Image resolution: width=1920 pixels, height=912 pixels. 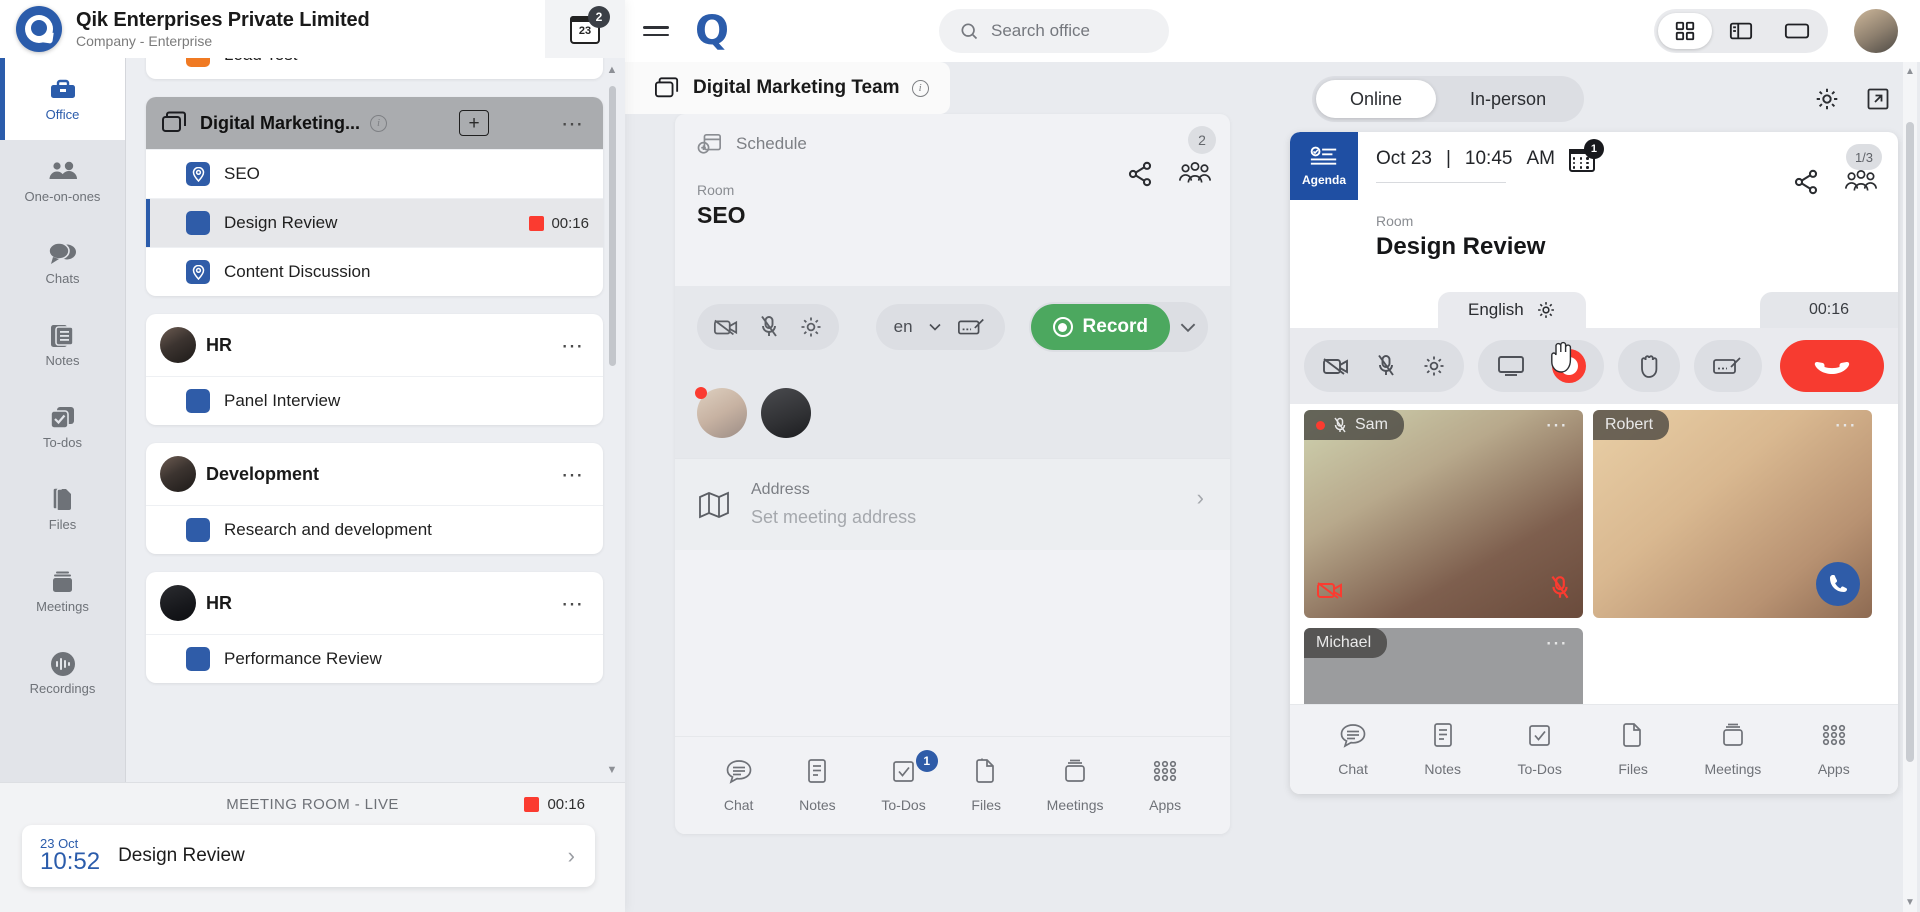 What do you see at coordinates (952, 144) in the screenshot?
I see `schedule-row: Schedule` at bounding box center [952, 144].